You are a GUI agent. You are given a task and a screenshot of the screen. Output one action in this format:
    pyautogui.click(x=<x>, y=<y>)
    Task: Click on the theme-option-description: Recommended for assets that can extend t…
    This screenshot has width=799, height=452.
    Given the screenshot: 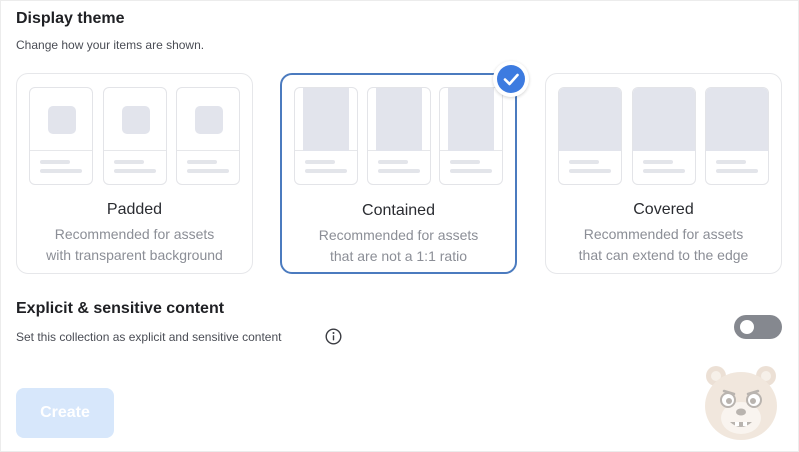 What is the action you would take?
    pyautogui.click(x=663, y=245)
    